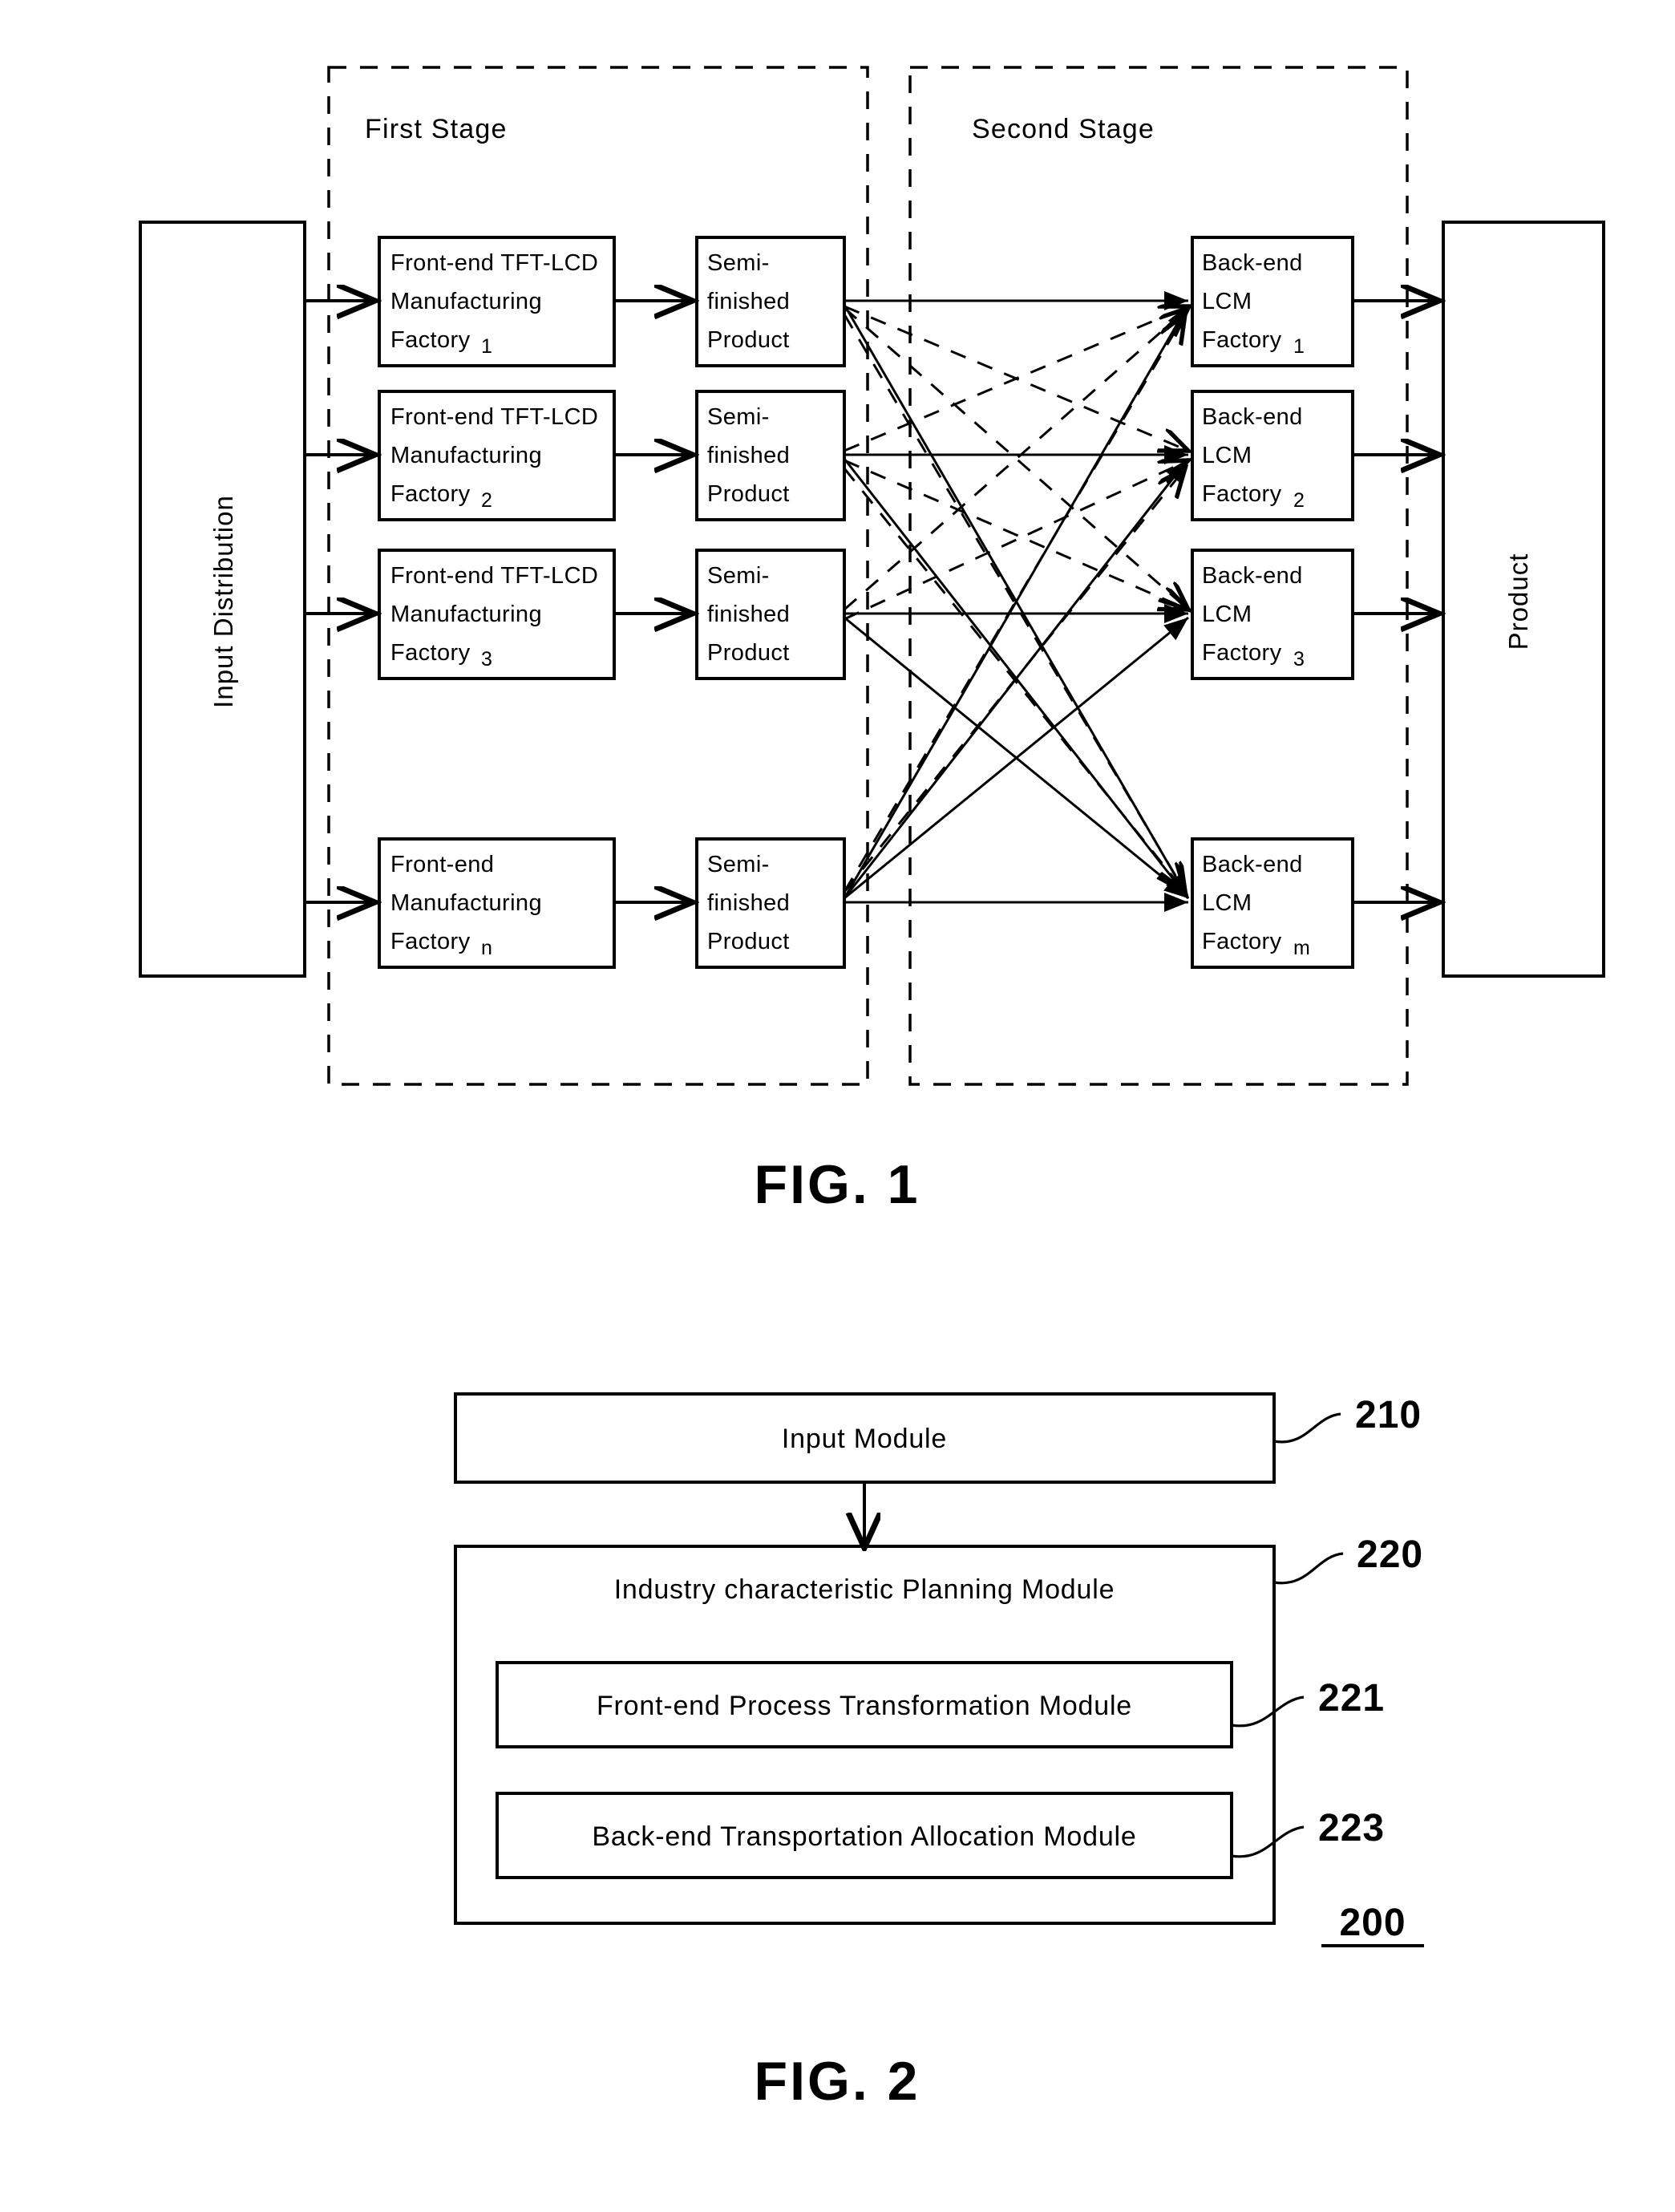 This screenshot has width=1675, height=2212. I want to click on figure-2-caption: FIG. 2, so click(837, 2081).